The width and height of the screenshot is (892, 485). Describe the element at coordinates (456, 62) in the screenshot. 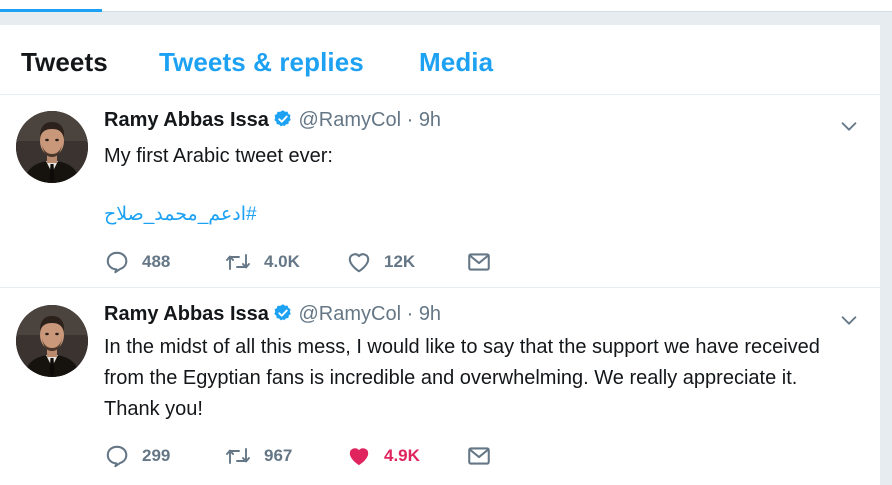

I see `tab-media: Media` at that location.